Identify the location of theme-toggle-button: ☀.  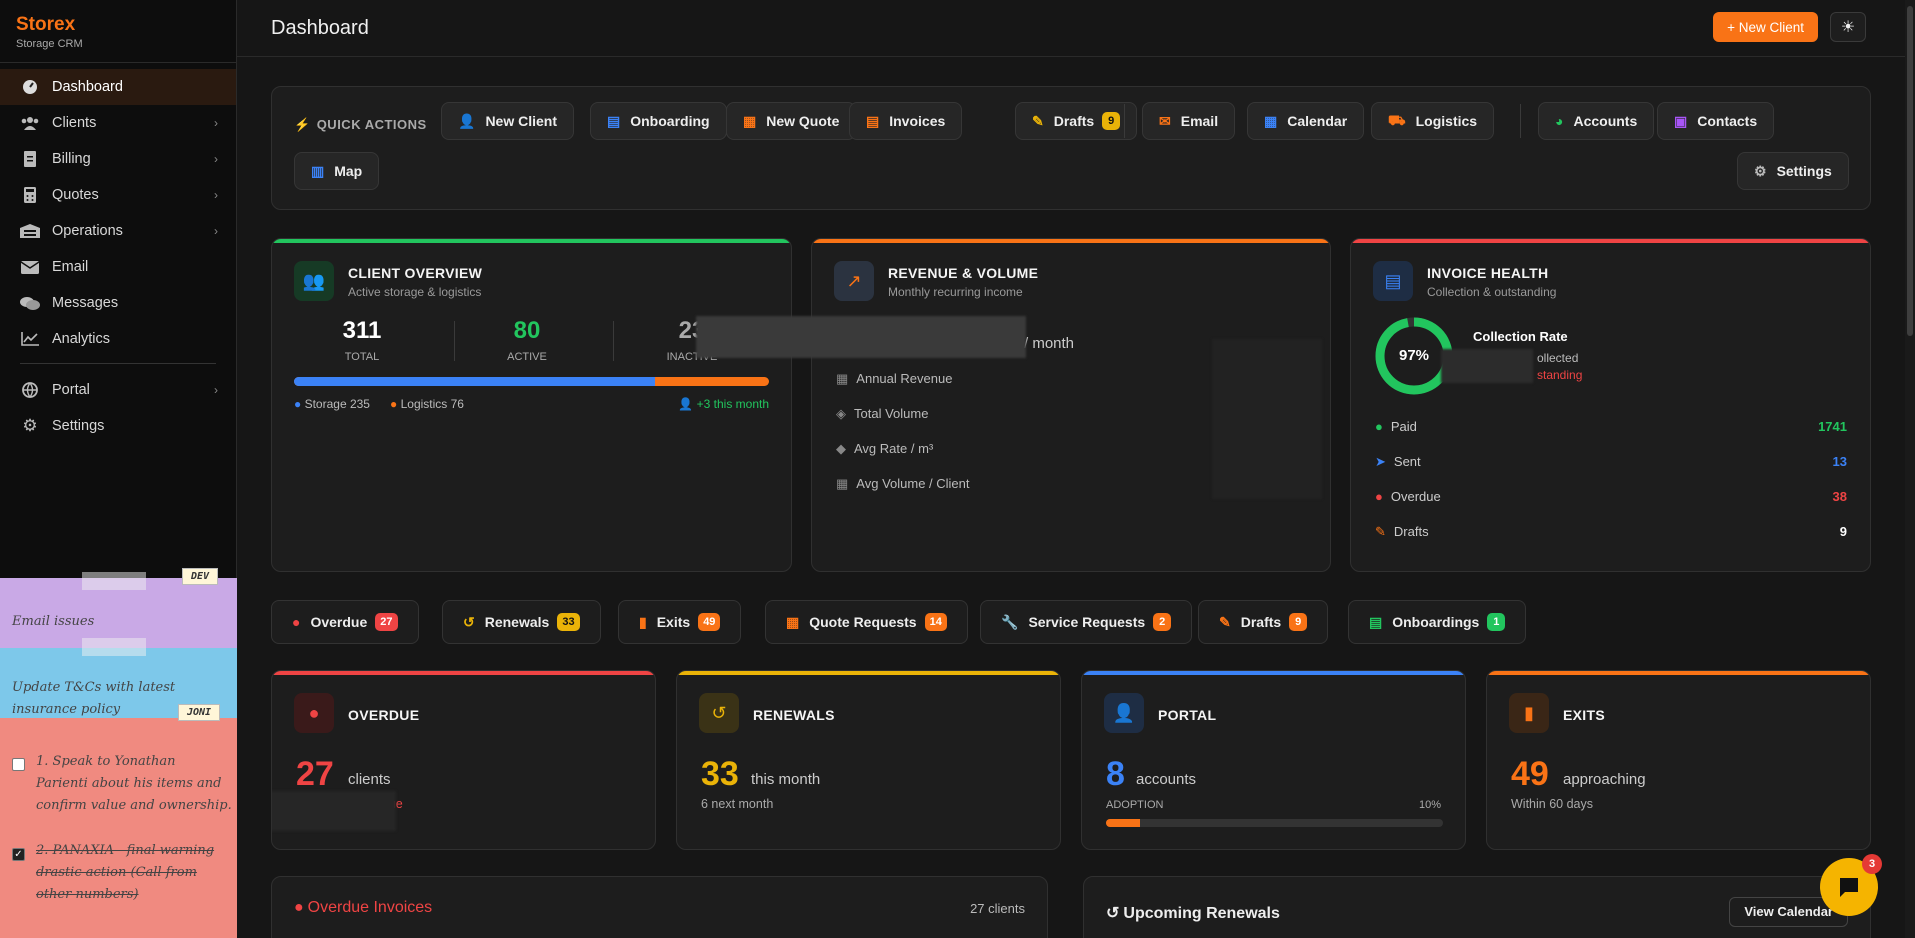
(1848, 27).